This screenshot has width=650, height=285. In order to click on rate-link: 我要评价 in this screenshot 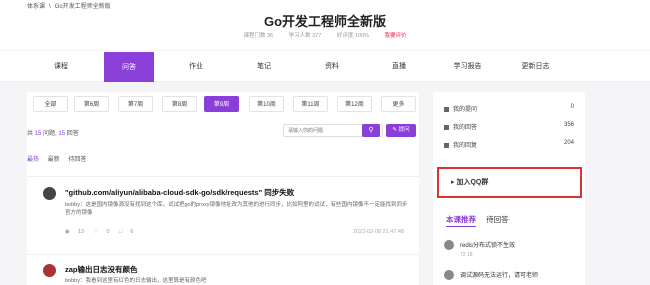, I will do `click(396, 36)`.